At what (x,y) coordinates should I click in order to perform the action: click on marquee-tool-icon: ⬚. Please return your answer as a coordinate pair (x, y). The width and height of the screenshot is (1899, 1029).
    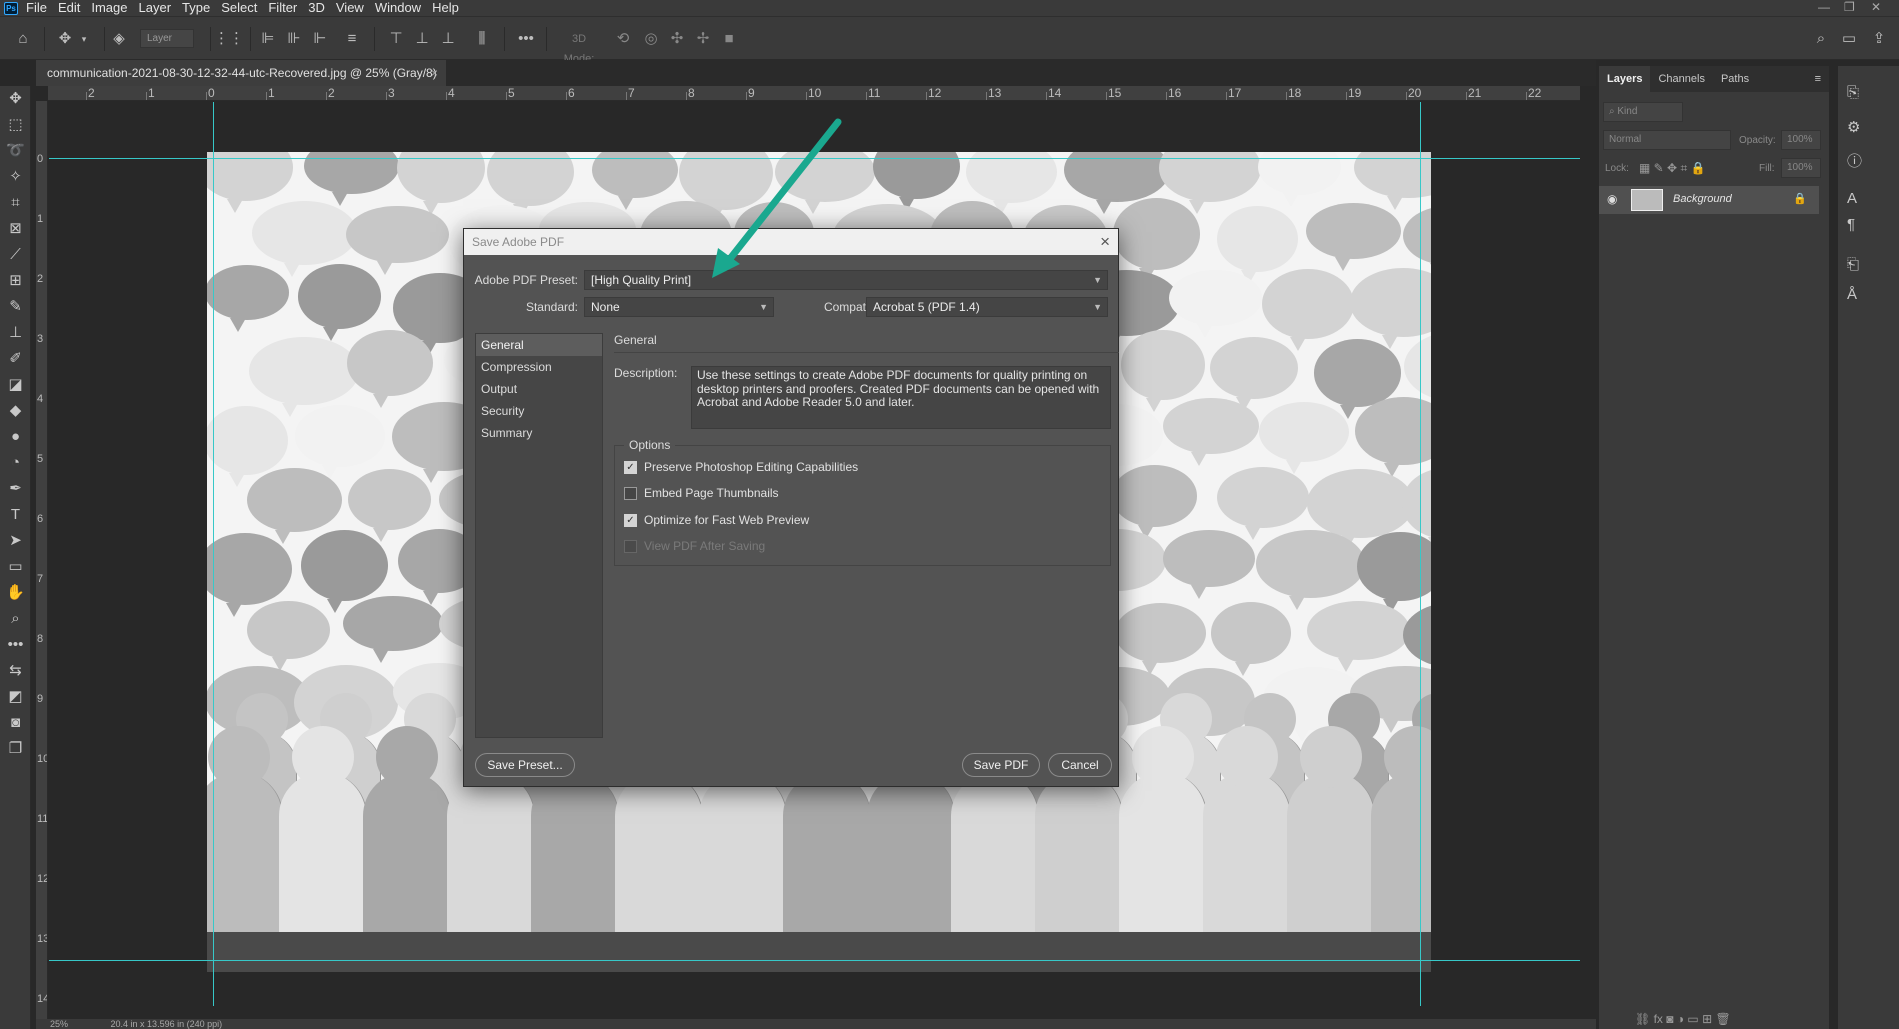
    Looking at the image, I should click on (15, 125).